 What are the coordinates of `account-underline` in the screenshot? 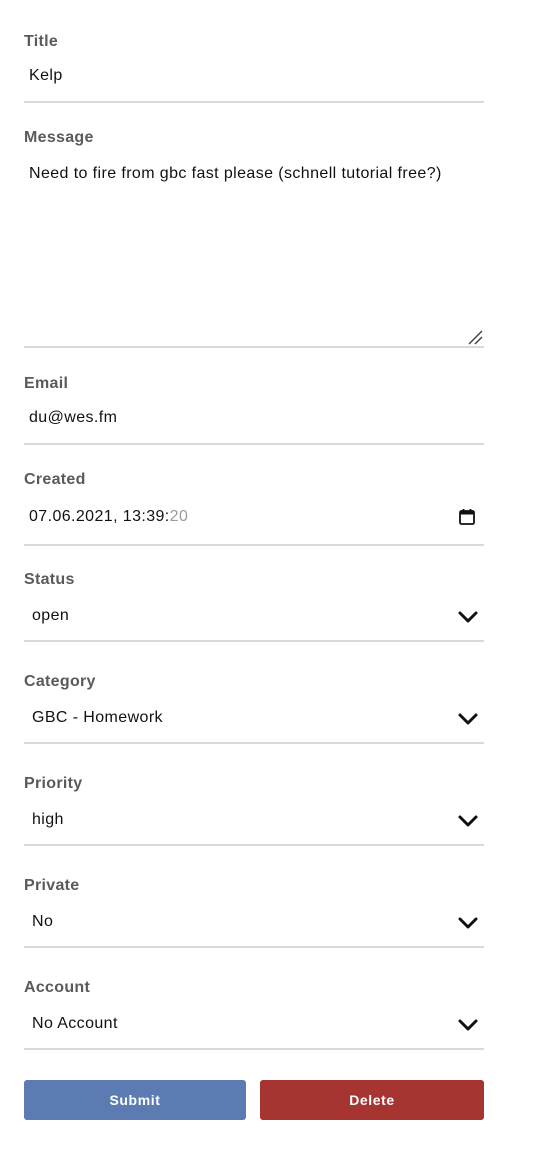 It's located at (254, 1049).